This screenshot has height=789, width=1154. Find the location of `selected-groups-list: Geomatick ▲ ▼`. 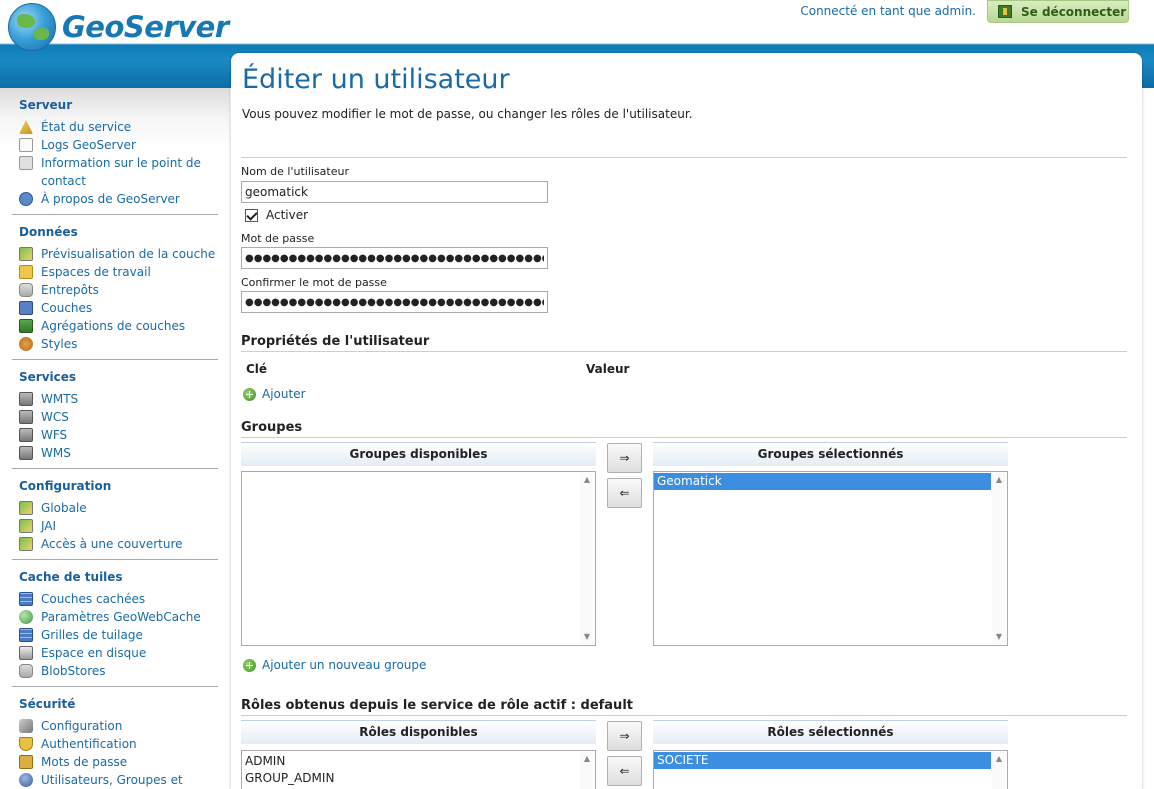

selected-groups-list: Geomatick ▲ ▼ is located at coordinates (830, 558).